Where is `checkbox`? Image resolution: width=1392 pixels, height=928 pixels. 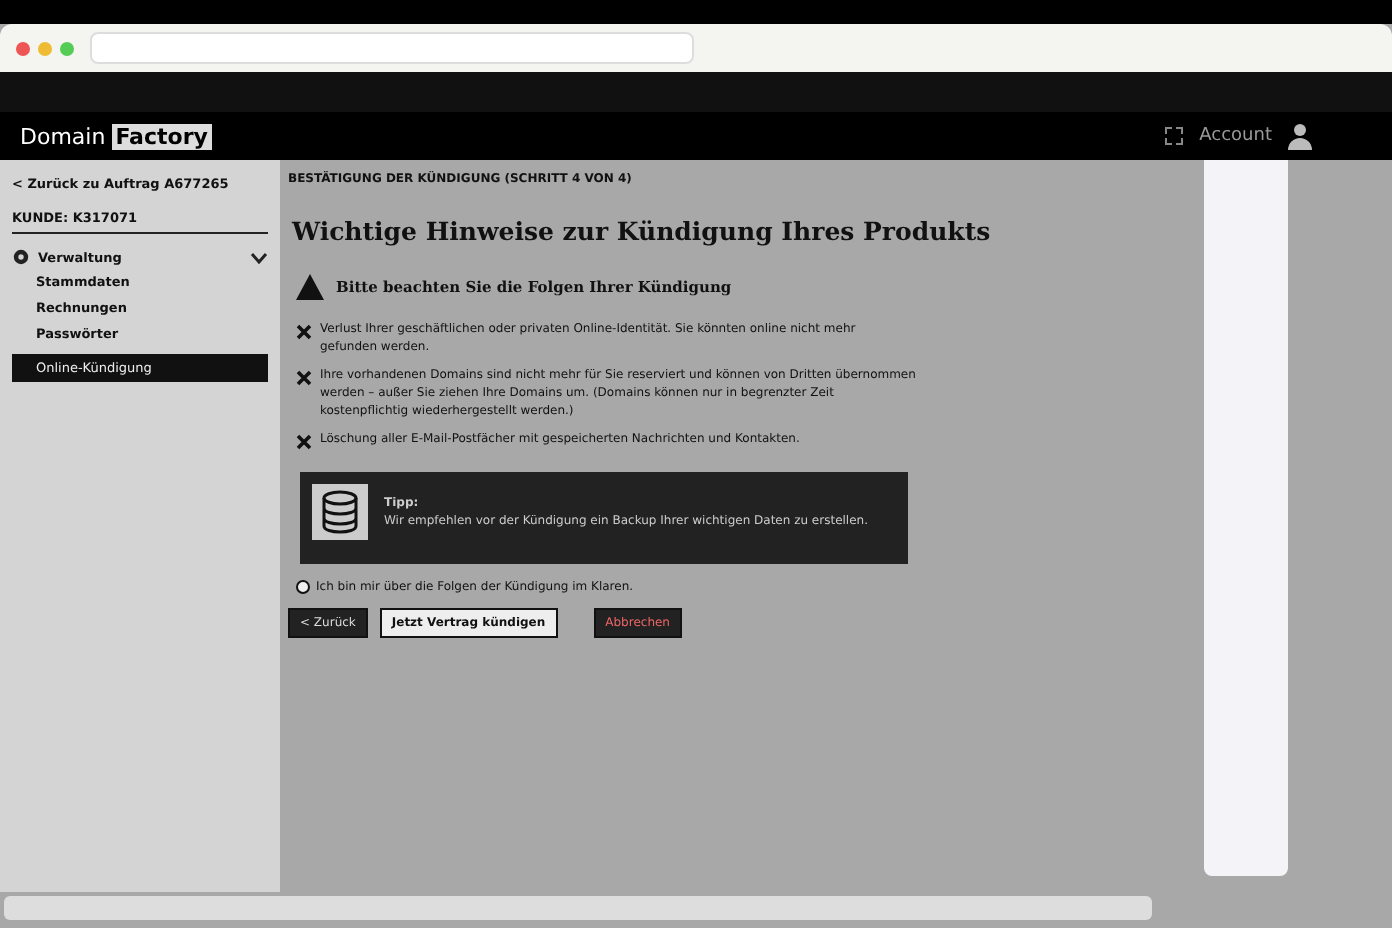 checkbox is located at coordinates (303, 587).